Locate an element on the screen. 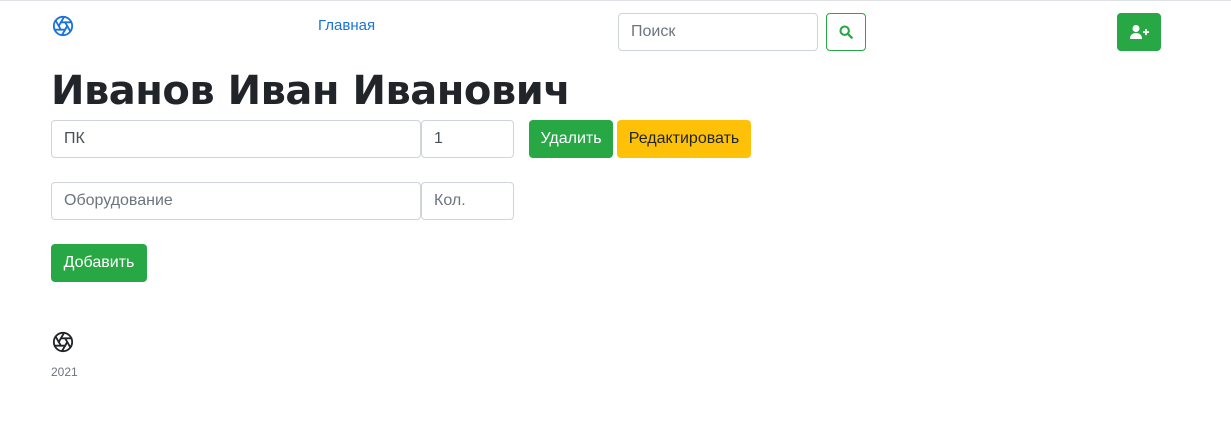 The height and width of the screenshot is (422, 1231). search-button is located at coordinates (846, 32).